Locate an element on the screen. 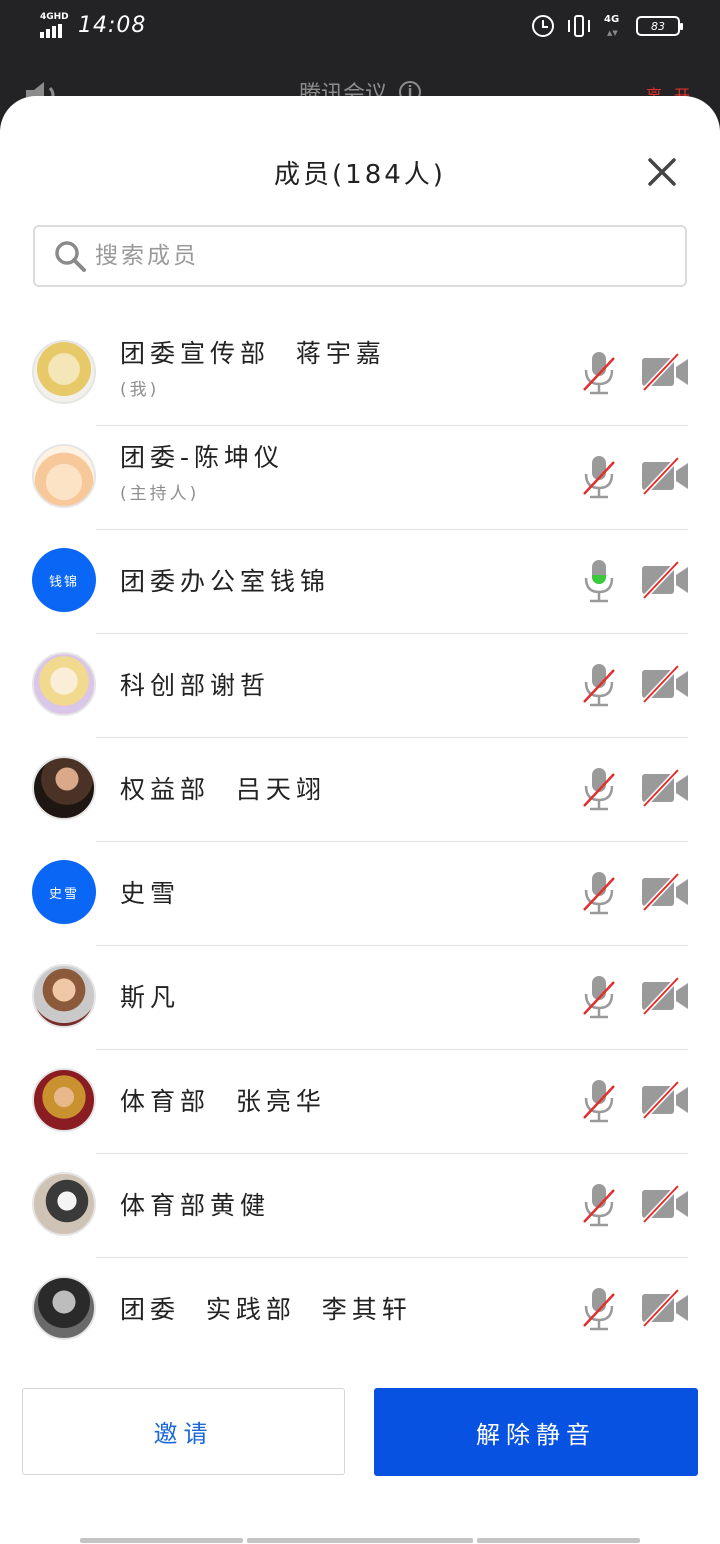 The width and height of the screenshot is (720, 1544). member-row: 权益部 吕天翊 is located at coordinates (360, 790).